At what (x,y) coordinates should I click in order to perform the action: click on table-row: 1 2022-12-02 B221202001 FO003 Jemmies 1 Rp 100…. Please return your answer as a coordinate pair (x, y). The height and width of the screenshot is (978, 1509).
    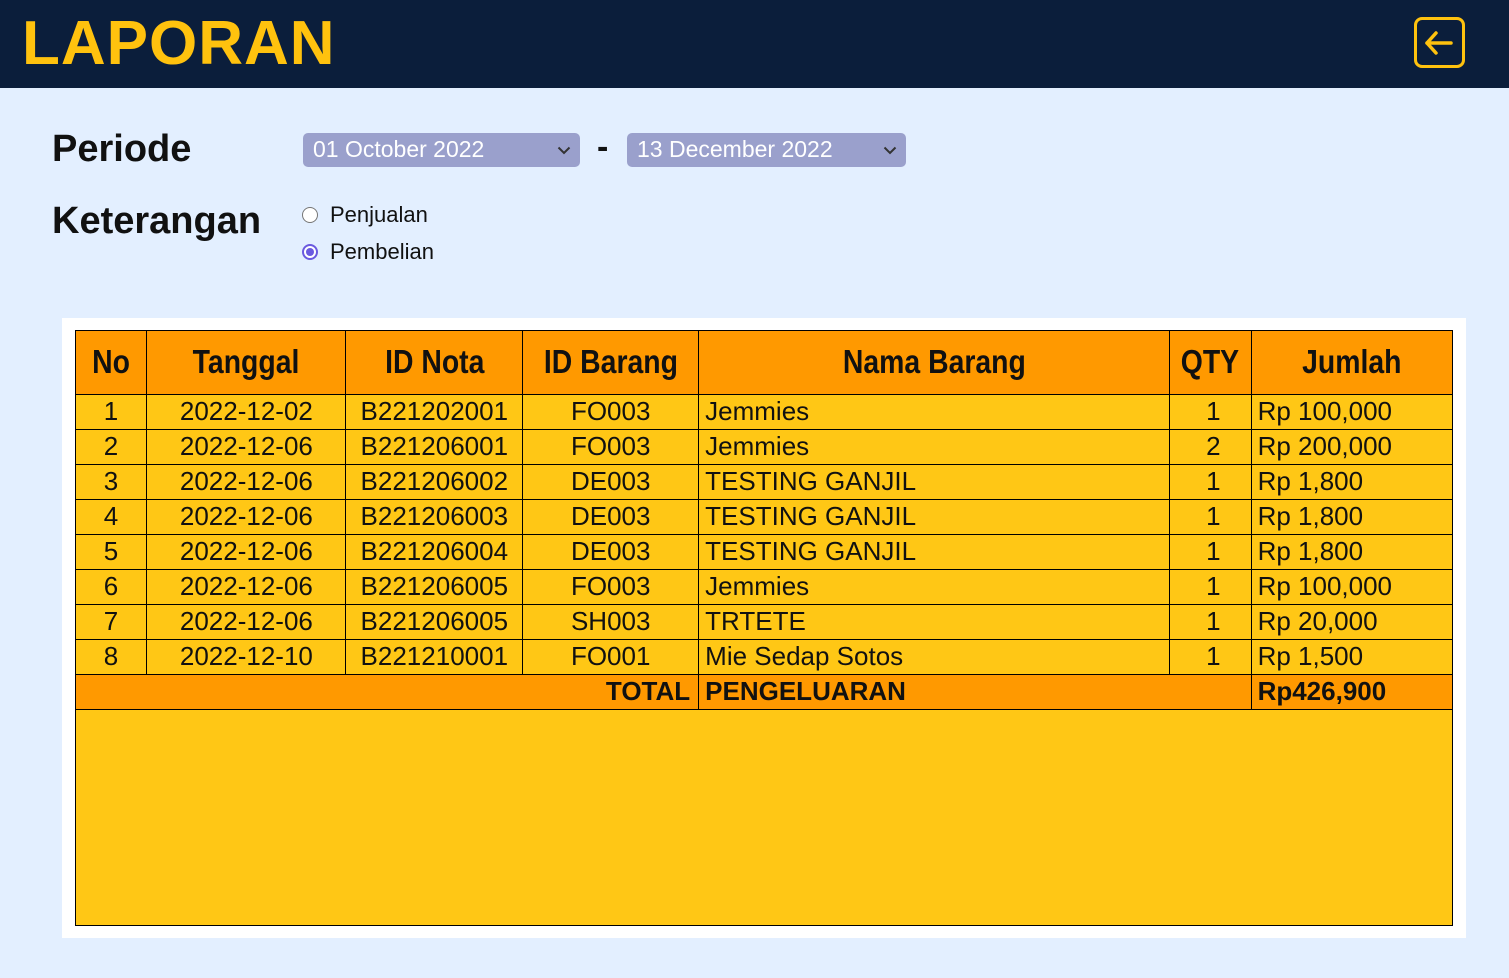
    Looking at the image, I should click on (763, 411).